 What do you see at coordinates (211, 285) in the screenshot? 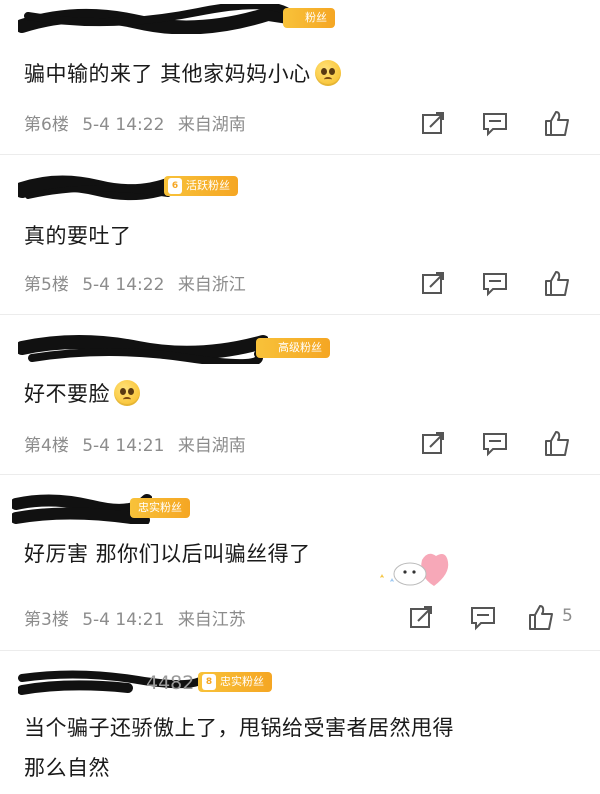
I see `comment-location: 来自浙江` at bounding box center [211, 285].